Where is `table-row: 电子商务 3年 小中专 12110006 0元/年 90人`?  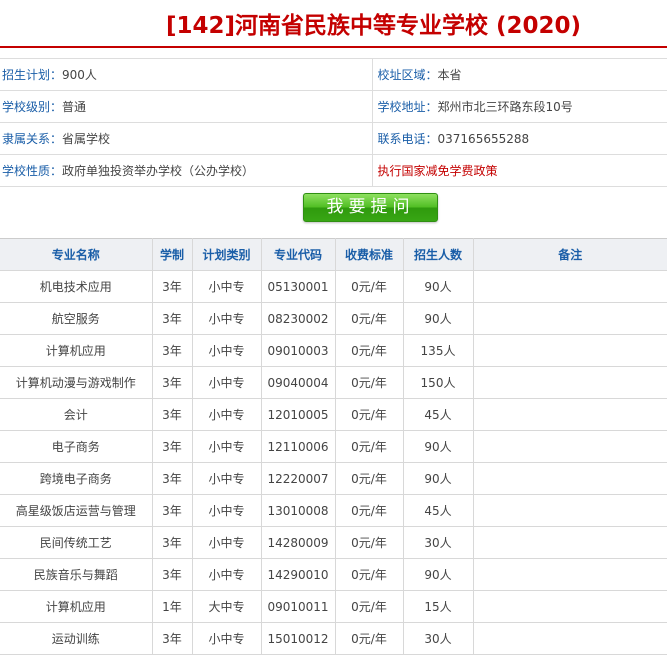
table-row: 电子商务 3年 小中专 12110006 0元/年 90人 is located at coordinates (333, 446).